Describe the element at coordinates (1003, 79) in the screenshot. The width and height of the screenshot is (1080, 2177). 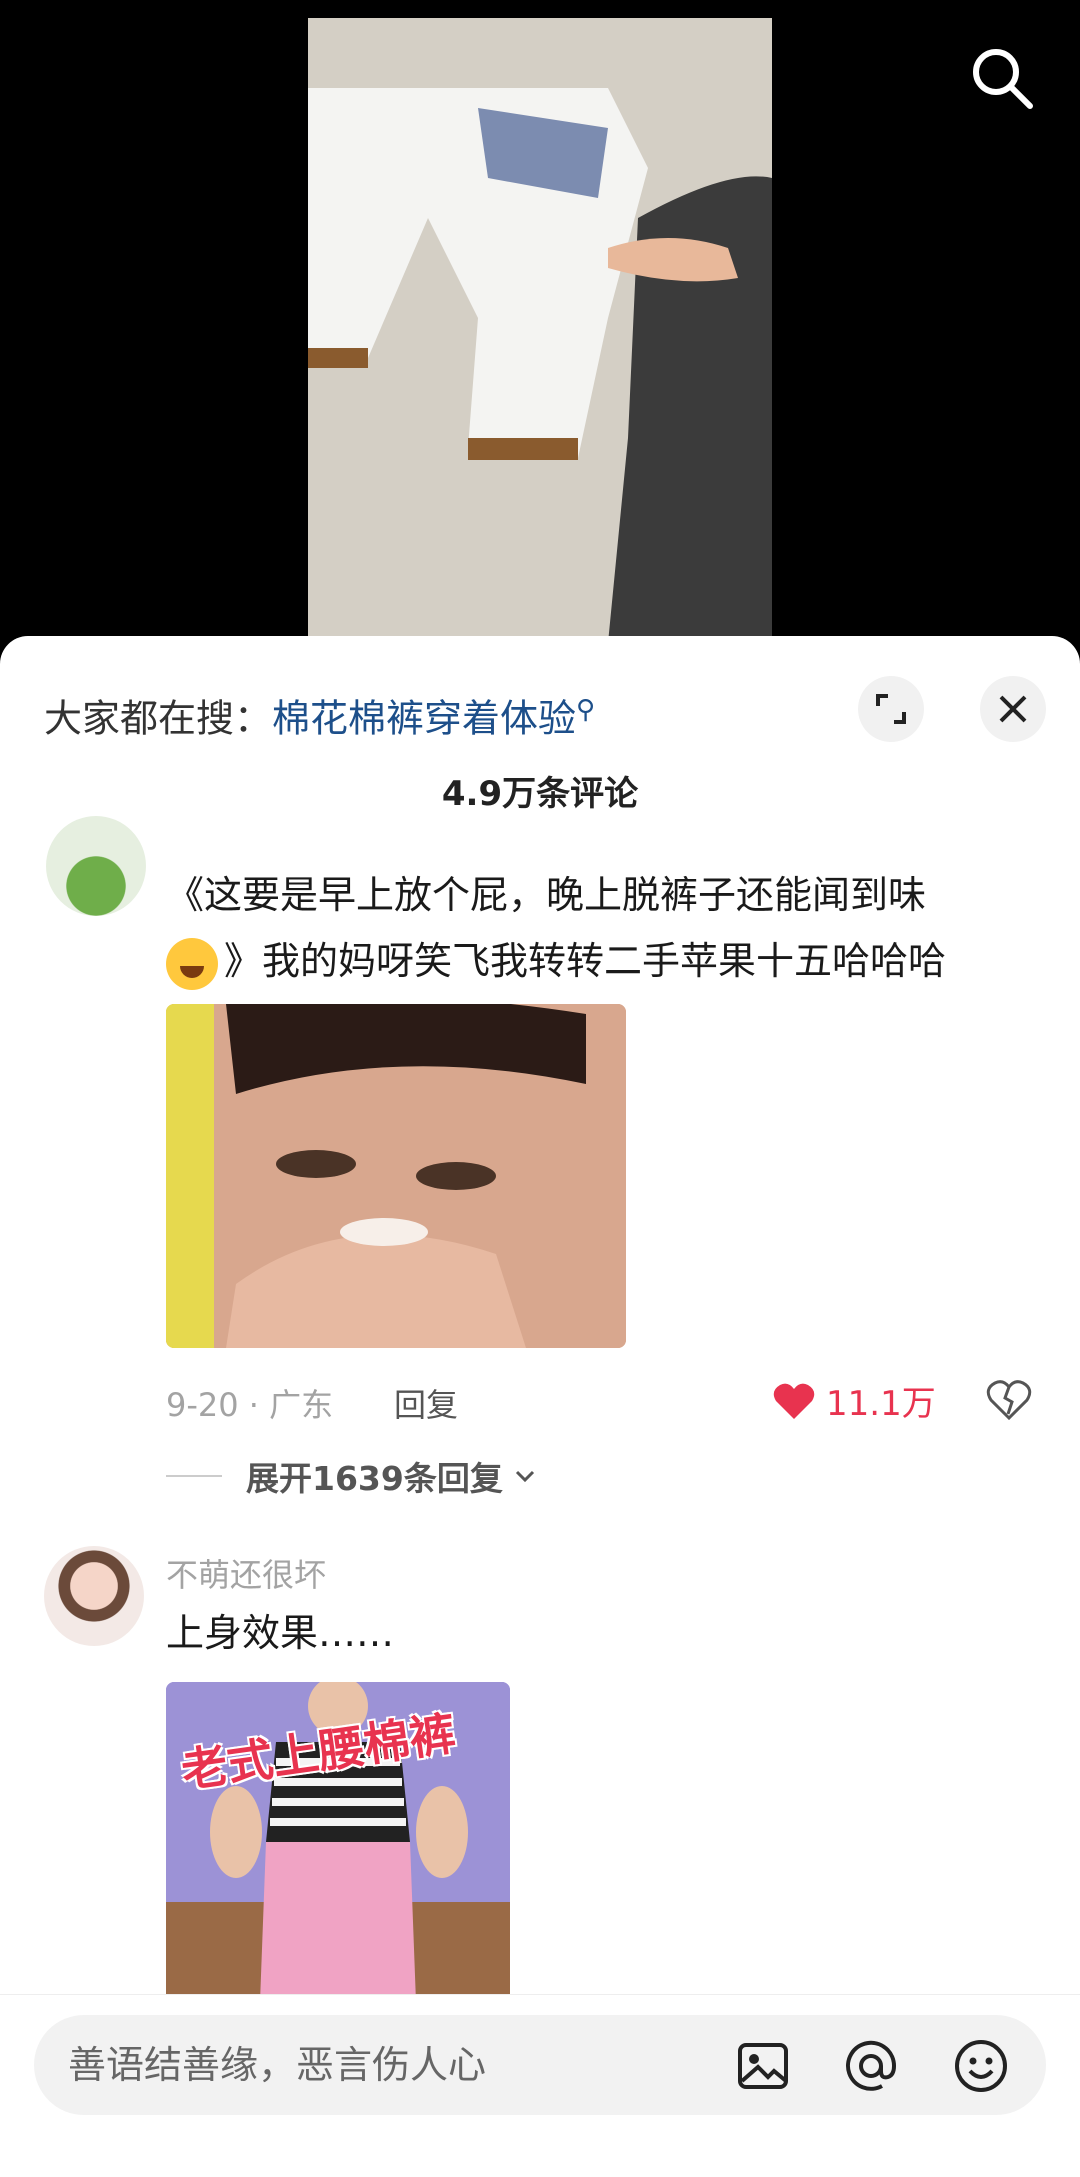
I see `search-icon` at that location.